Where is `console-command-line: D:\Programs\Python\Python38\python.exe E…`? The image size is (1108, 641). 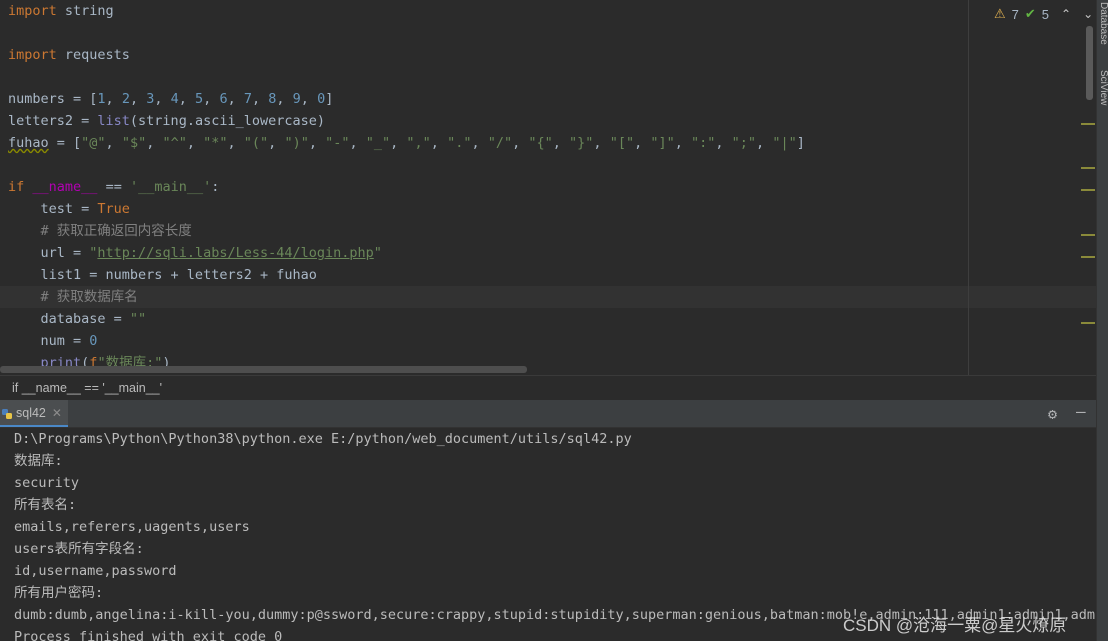 console-command-line: D:\Programs\Python\Python38\python.exe E… is located at coordinates (323, 439).